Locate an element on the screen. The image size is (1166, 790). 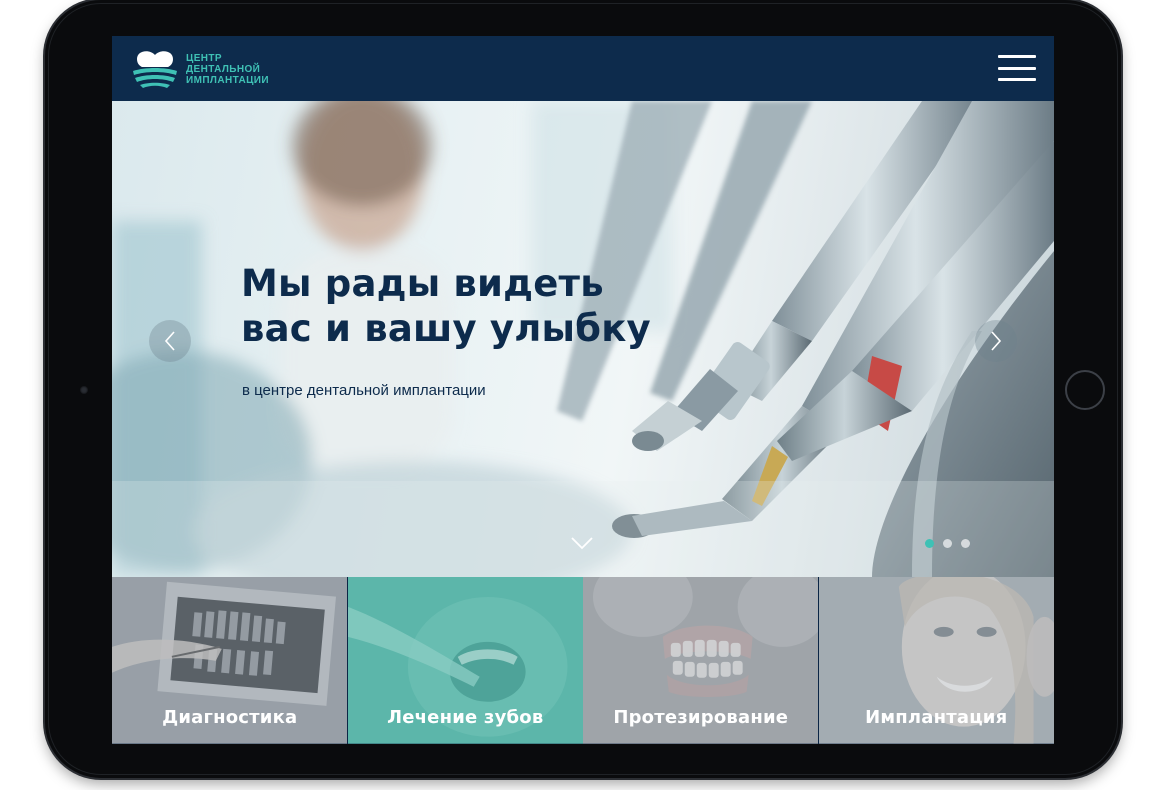
logo-line-2: ДЕНТАЛЬНОЙ is located at coordinates (223, 69).